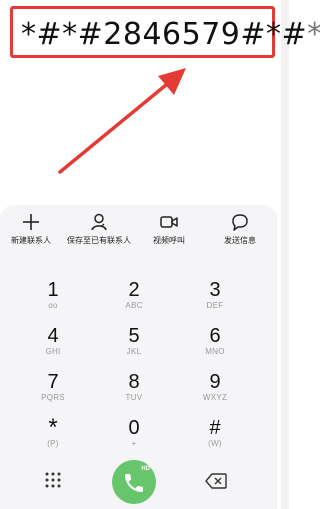  I want to click on call-button: HD, so click(134, 482).